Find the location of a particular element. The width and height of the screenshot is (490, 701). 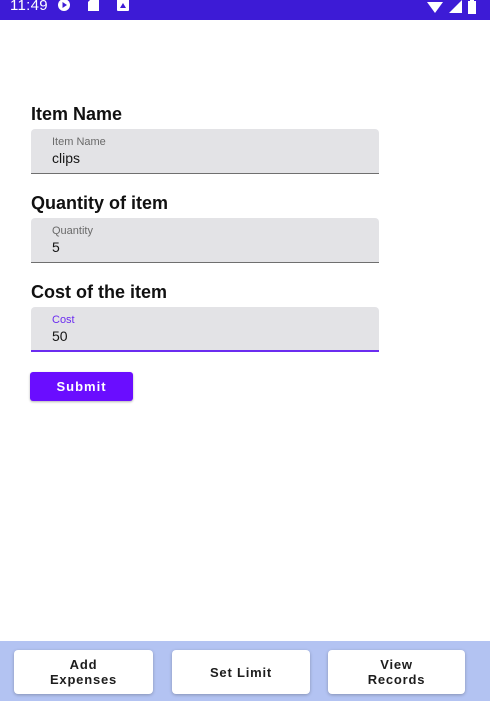

bottom-bar: Add Expenses Set Limit View Records is located at coordinates (245, 671).